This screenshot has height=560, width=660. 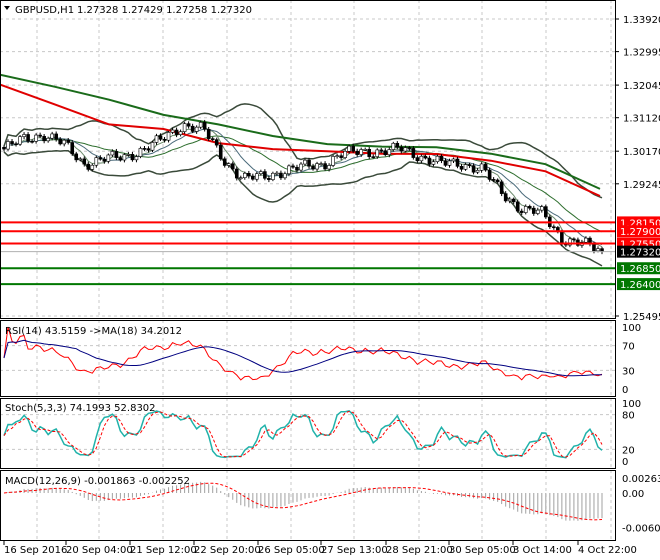 I want to click on collapse-triangle-icon, so click(x=7, y=8).